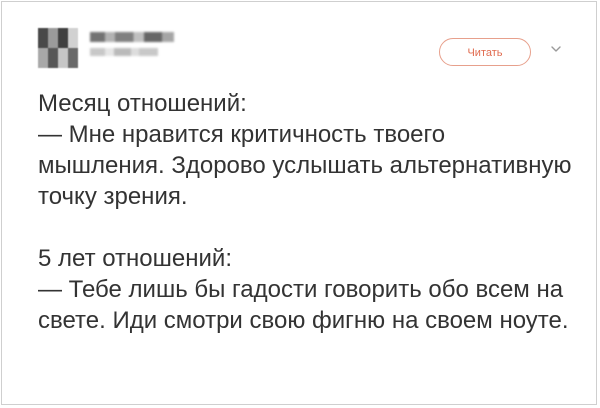 The width and height of the screenshot is (600, 408). What do you see at coordinates (556, 49) in the screenshot?
I see `chevron-down-icon` at bounding box center [556, 49].